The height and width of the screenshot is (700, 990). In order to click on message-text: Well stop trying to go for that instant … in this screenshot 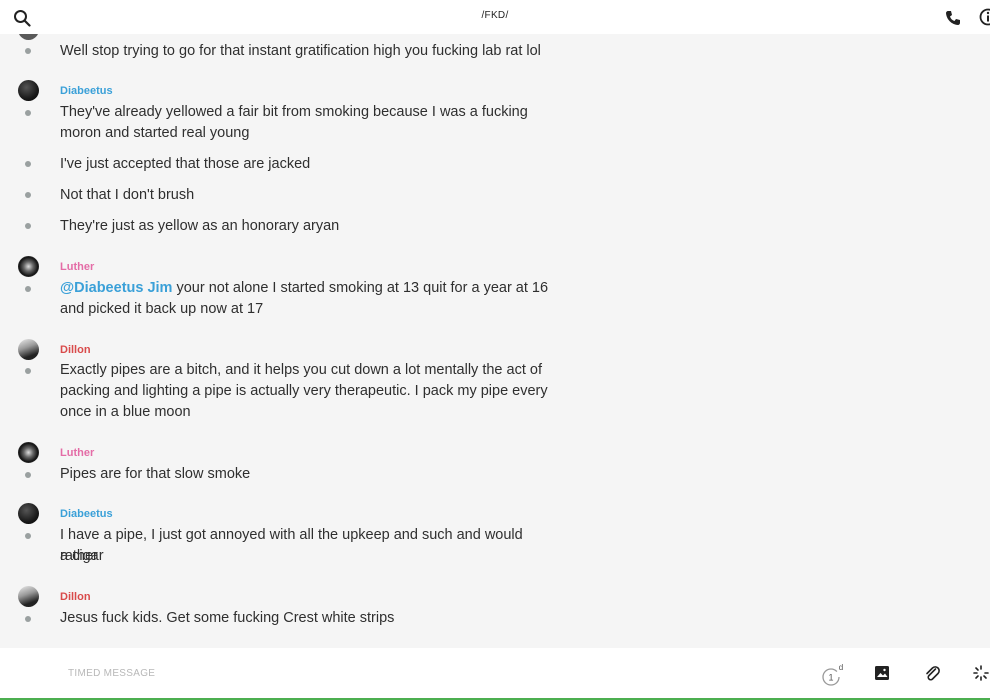, I will do `click(300, 51)`.